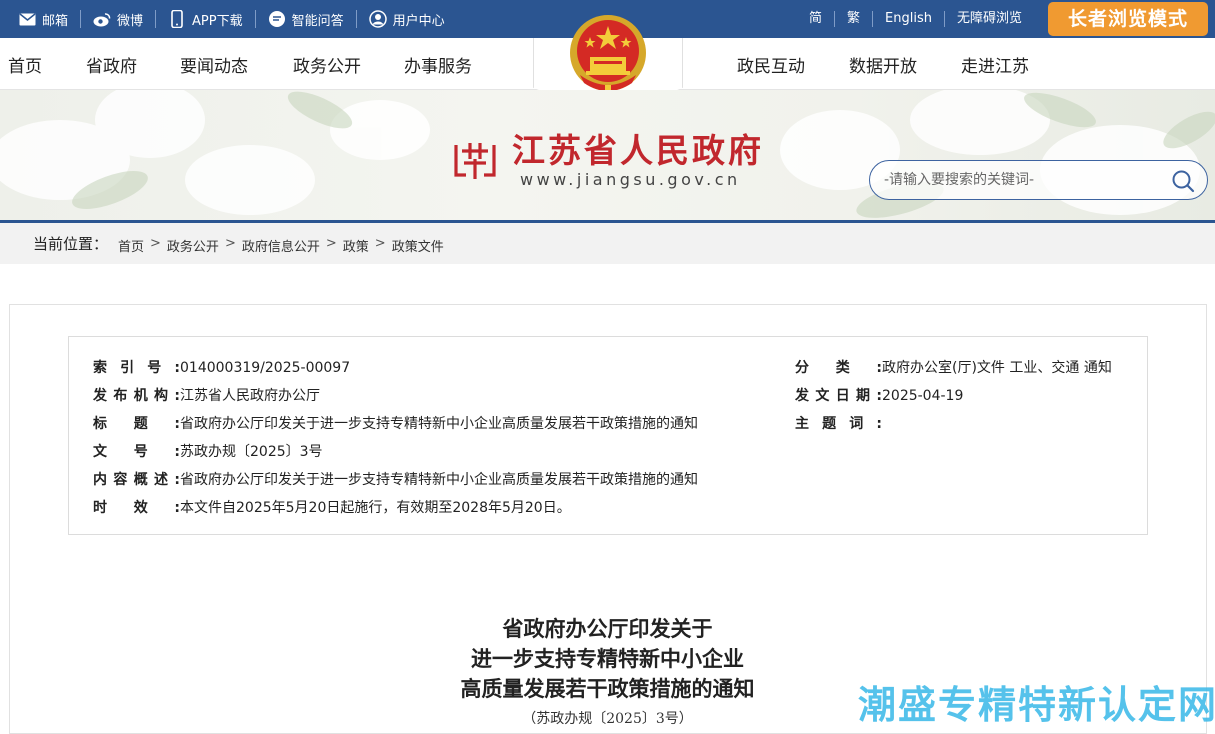 The image size is (1215, 734). I want to click on meta-date: 发文日期:2025-04-19, so click(879, 396).